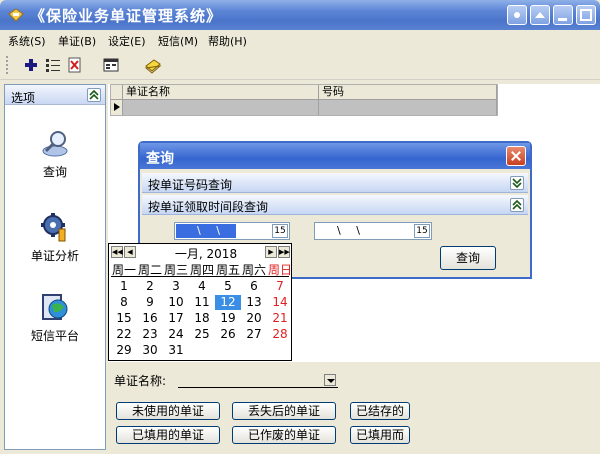  What do you see at coordinates (335, 183) in the screenshot?
I see `section-by-number: 按单证号码查询` at bounding box center [335, 183].